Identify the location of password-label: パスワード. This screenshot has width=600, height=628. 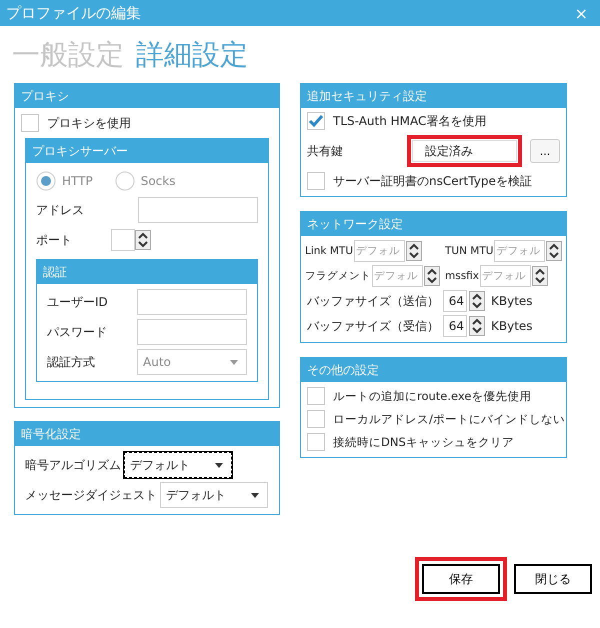
(77, 332).